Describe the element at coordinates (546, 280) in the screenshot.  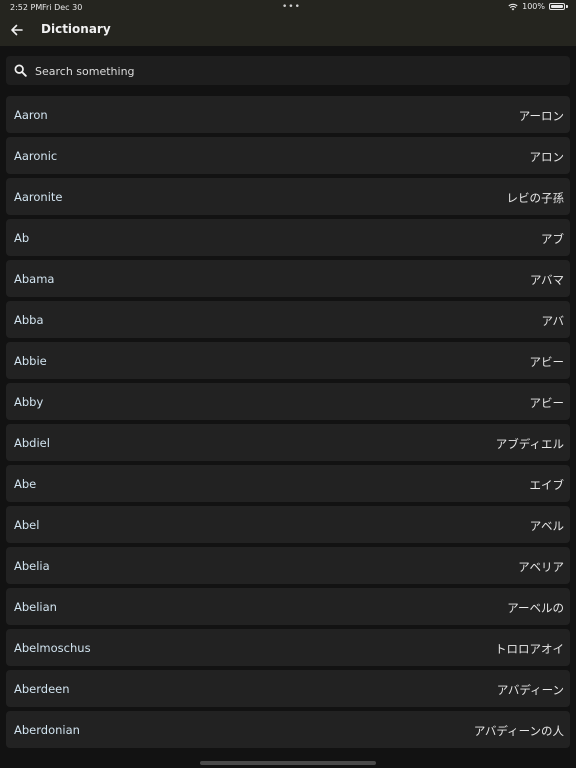
I see `entry-translation: アバマ` at that location.